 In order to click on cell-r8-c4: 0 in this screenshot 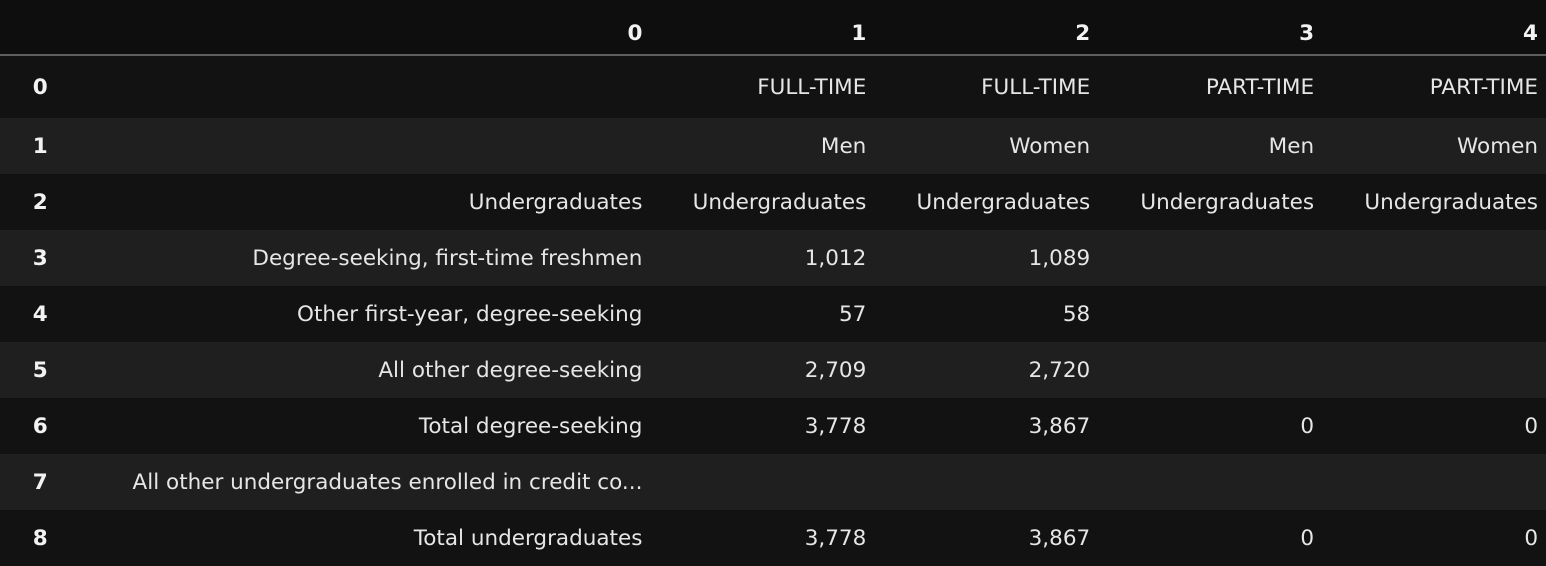, I will do `click(1434, 538)`.